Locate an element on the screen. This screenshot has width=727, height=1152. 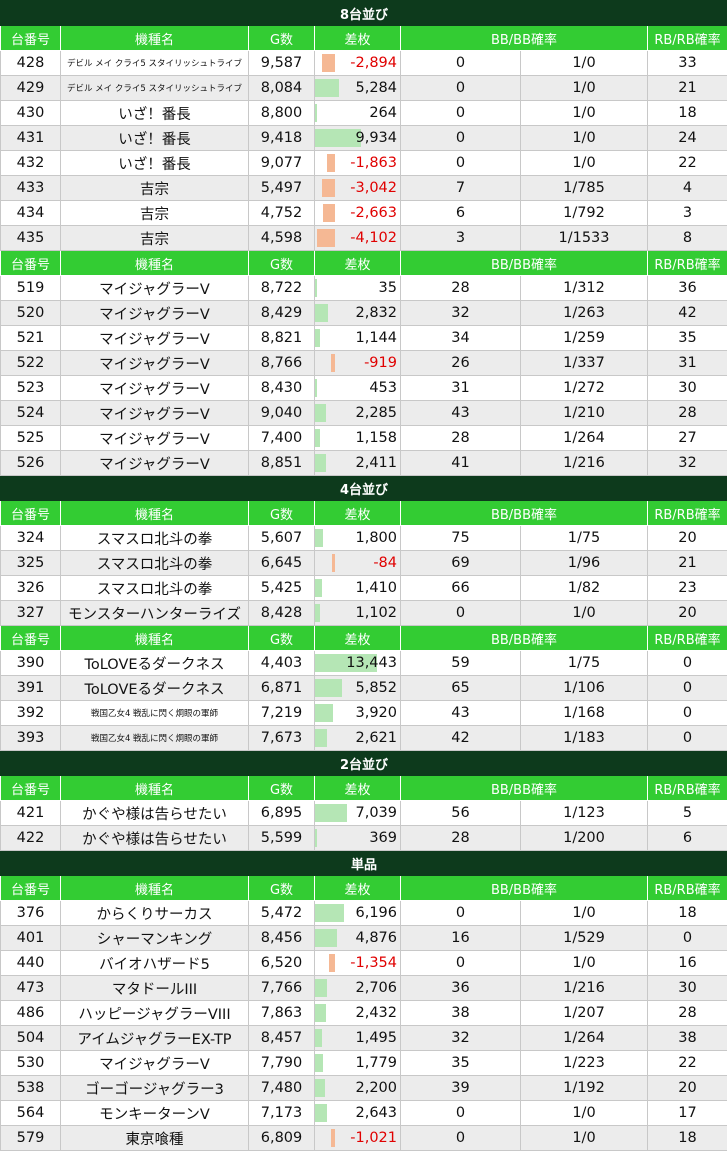
cell-rb: 28 is located at coordinates (687, 1013).